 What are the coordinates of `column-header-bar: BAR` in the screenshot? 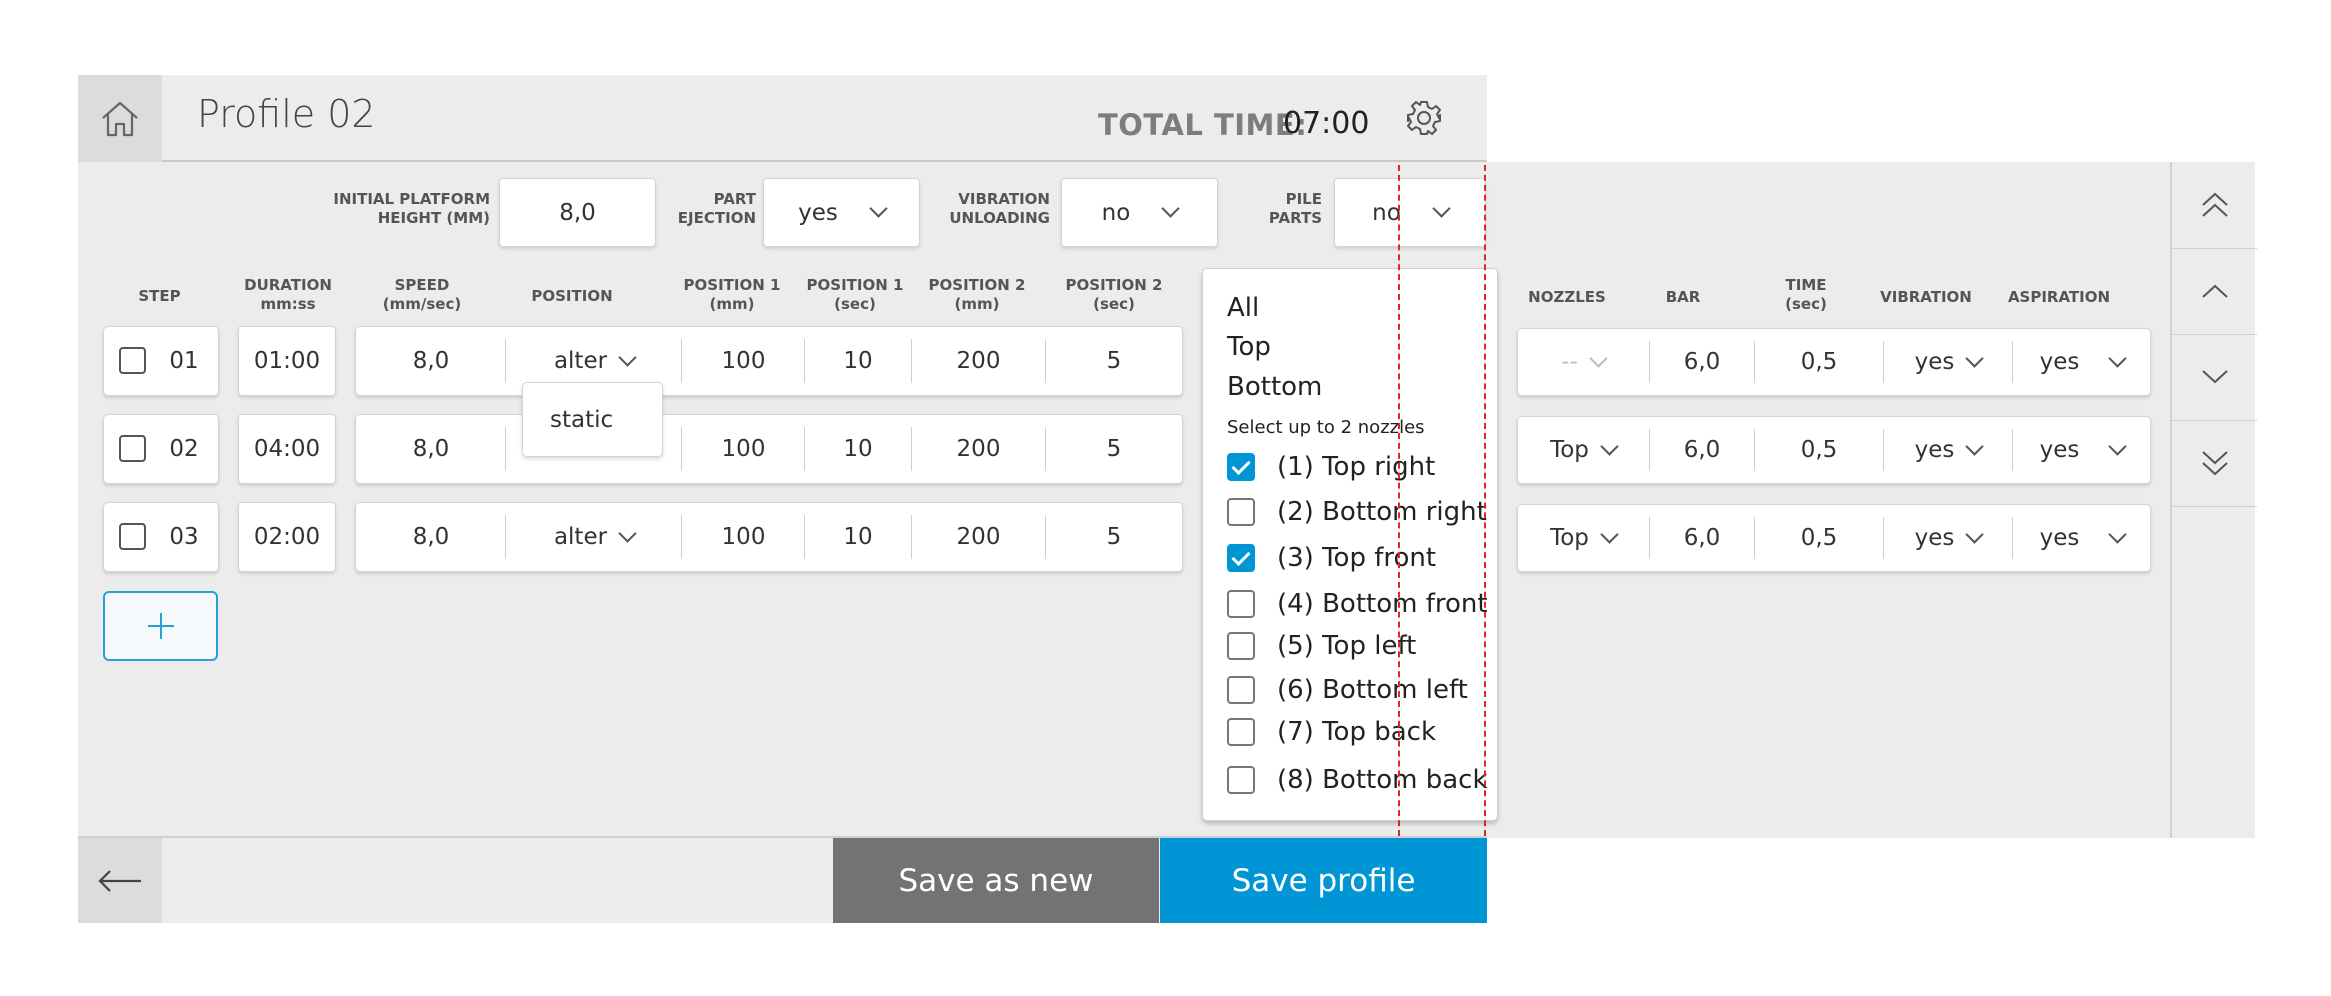 It's located at (1683, 297).